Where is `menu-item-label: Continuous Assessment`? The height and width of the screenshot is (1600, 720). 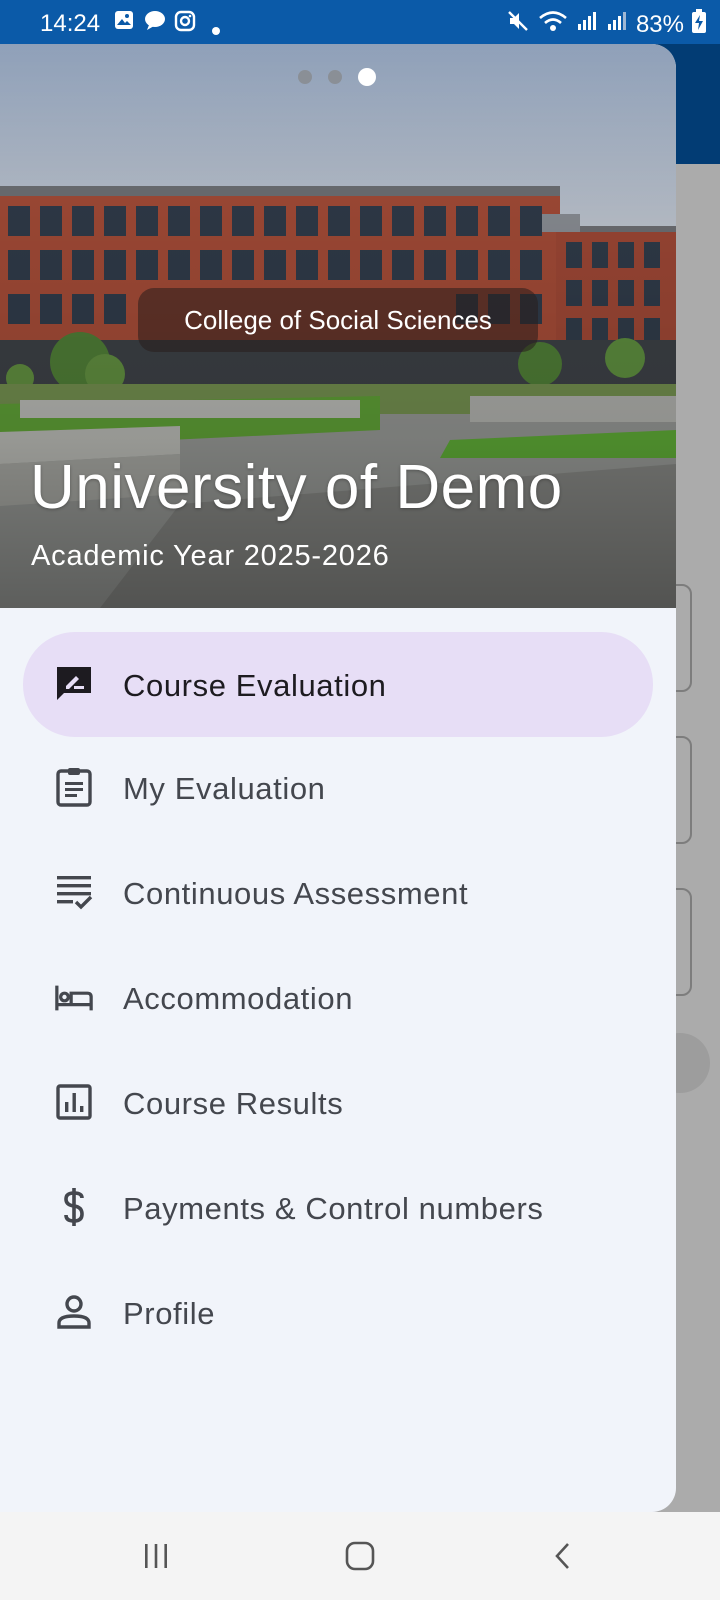 menu-item-label: Continuous Assessment is located at coordinates (296, 893).